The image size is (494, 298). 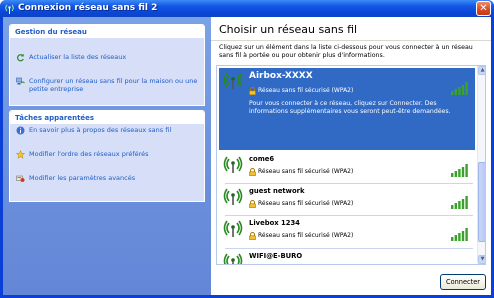 I want to click on network-name: guest network, so click(x=277, y=191).